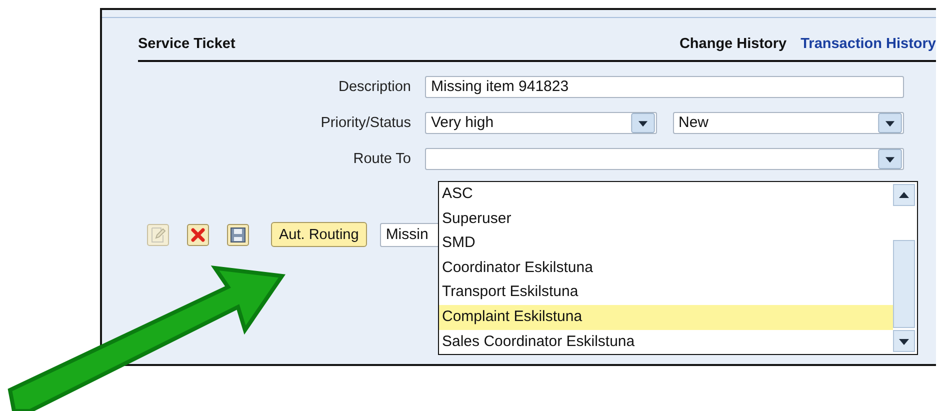  What do you see at coordinates (382, 159) in the screenshot?
I see `field-label: Route To` at bounding box center [382, 159].